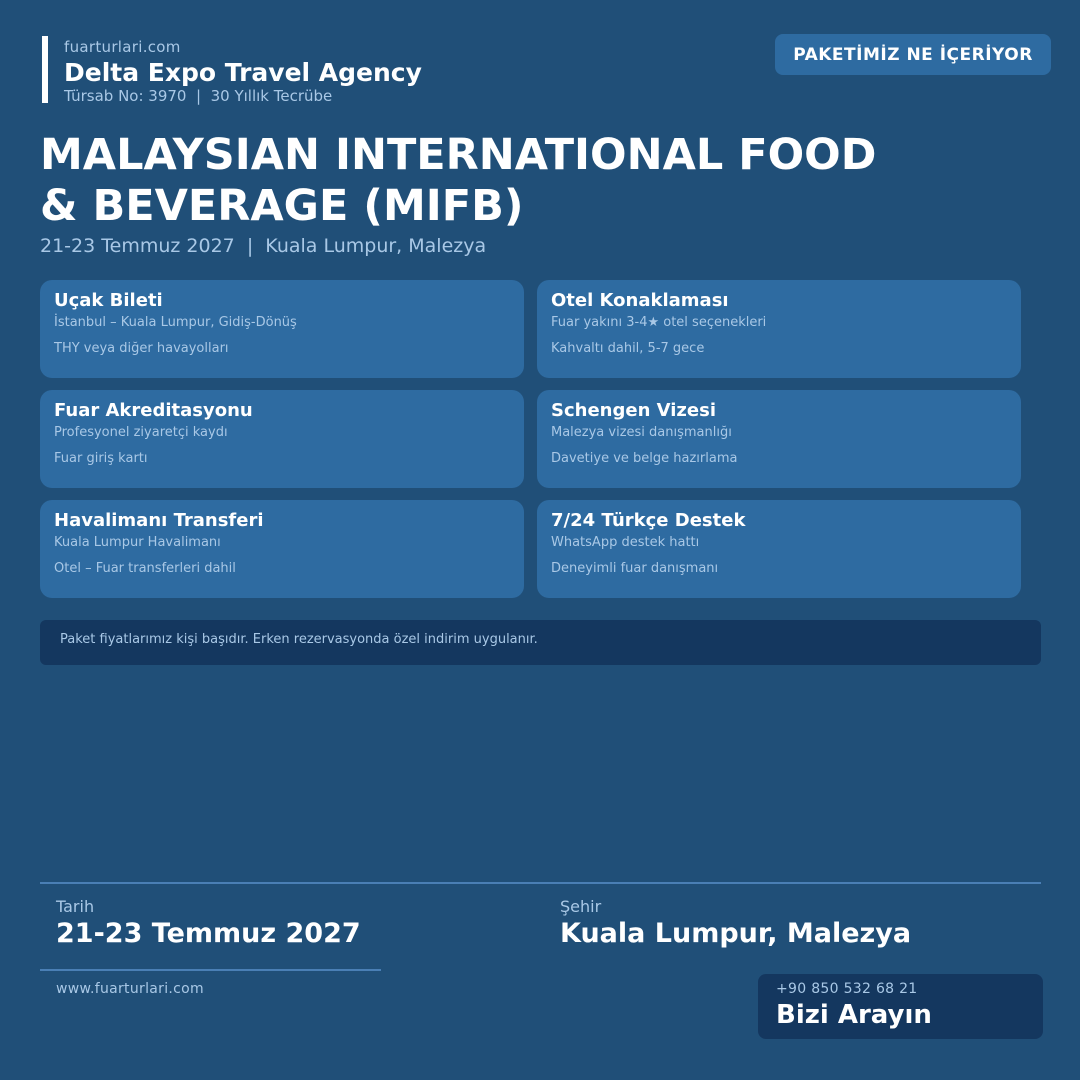 This screenshot has height=1080, width=1080. Describe the element at coordinates (913, 54) in the screenshot. I see `package-contents-badge: PAKETİMİZ NE İÇERİYOR` at that location.